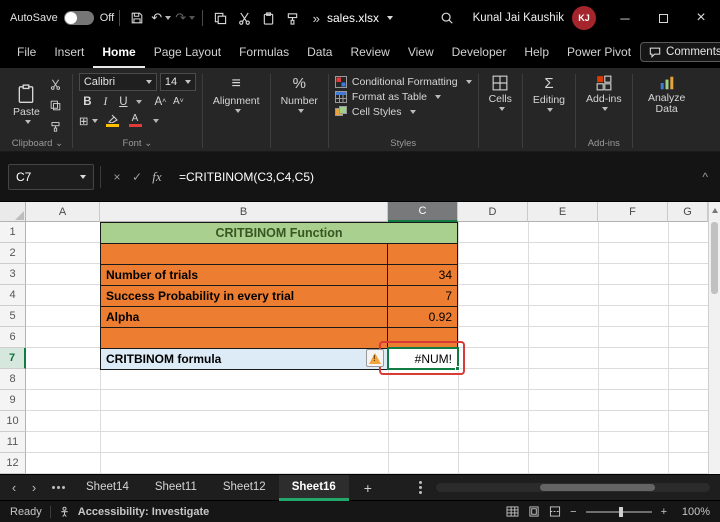  I want to click on cell-b1-title: CRITBINOM Function, so click(279, 233).